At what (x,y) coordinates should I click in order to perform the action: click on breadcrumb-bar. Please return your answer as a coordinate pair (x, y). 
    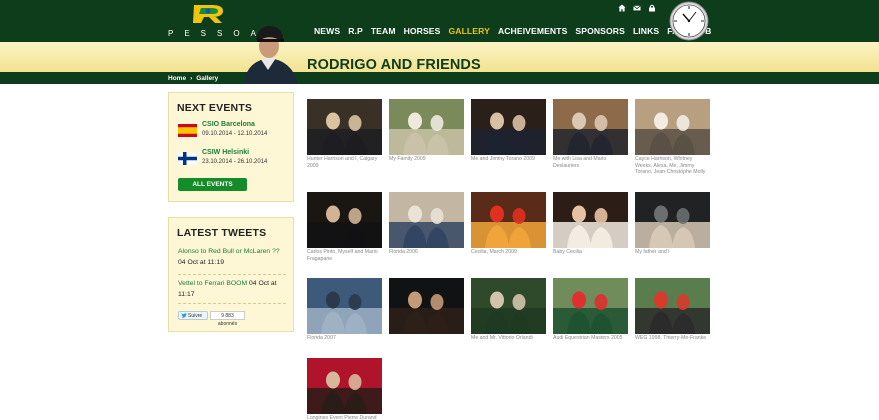
    Looking at the image, I should click on (439, 78).